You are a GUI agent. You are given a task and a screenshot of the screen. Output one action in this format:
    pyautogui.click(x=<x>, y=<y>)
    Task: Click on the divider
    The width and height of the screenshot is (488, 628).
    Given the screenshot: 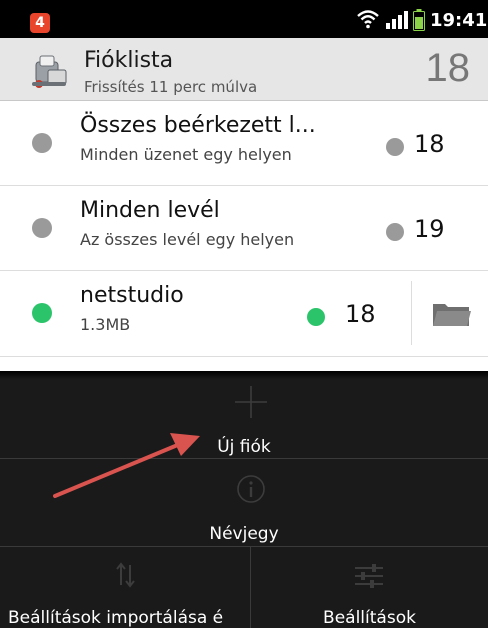 What is the action you would take?
    pyautogui.click(x=411, y=313)
    